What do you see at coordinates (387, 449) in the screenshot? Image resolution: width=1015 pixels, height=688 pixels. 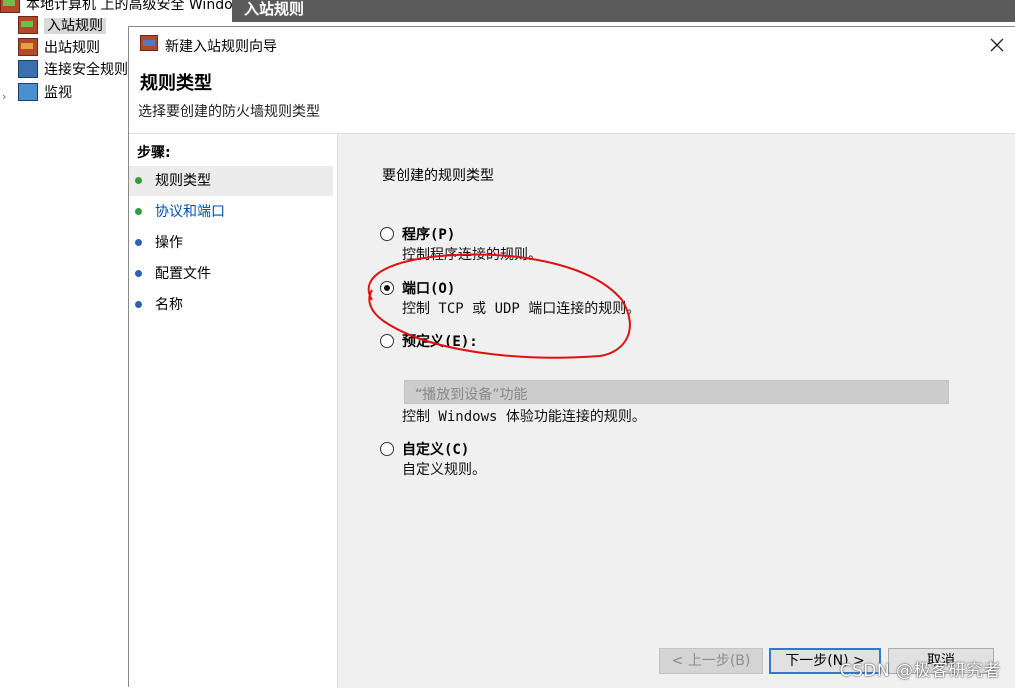 I see `custom-radio` at bounding box center [387, 449].